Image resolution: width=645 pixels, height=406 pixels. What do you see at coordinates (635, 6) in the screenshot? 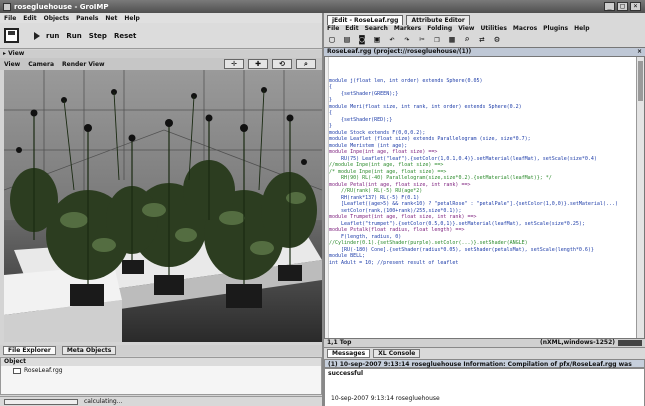
I see `close-button: ×` at bounding box center [635, 6].